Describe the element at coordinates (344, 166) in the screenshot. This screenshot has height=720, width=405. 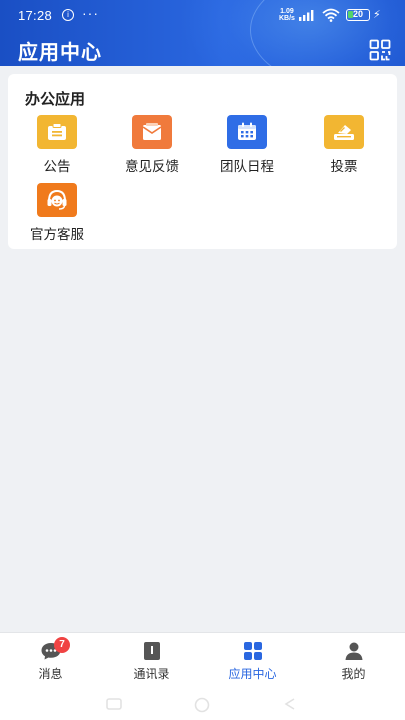
I see `app-label: 投票` at that location.